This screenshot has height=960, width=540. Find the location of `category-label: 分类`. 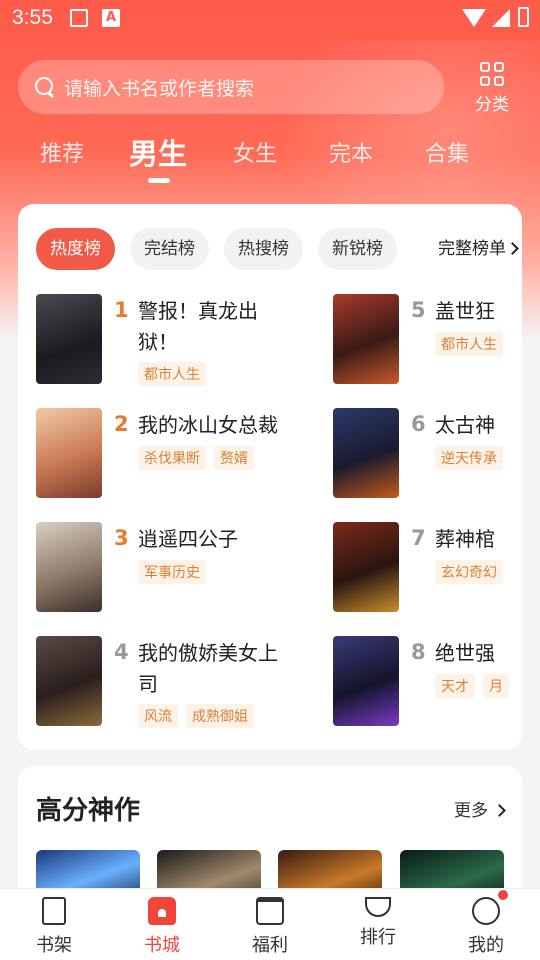

category-label: 分类 is located at coordinates (492, 105).